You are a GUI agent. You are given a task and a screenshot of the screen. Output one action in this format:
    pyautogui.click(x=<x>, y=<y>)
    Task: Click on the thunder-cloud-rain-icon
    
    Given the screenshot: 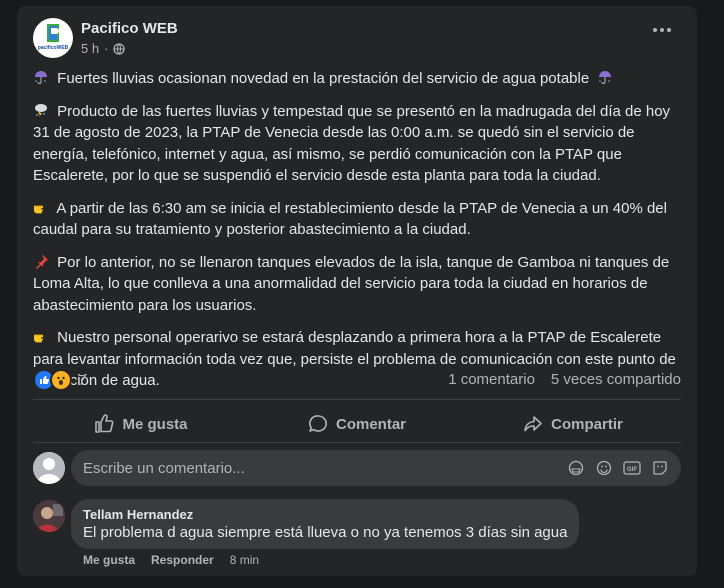 What is the action you would take?
    pyautogui.click(x=41, y=110)
    